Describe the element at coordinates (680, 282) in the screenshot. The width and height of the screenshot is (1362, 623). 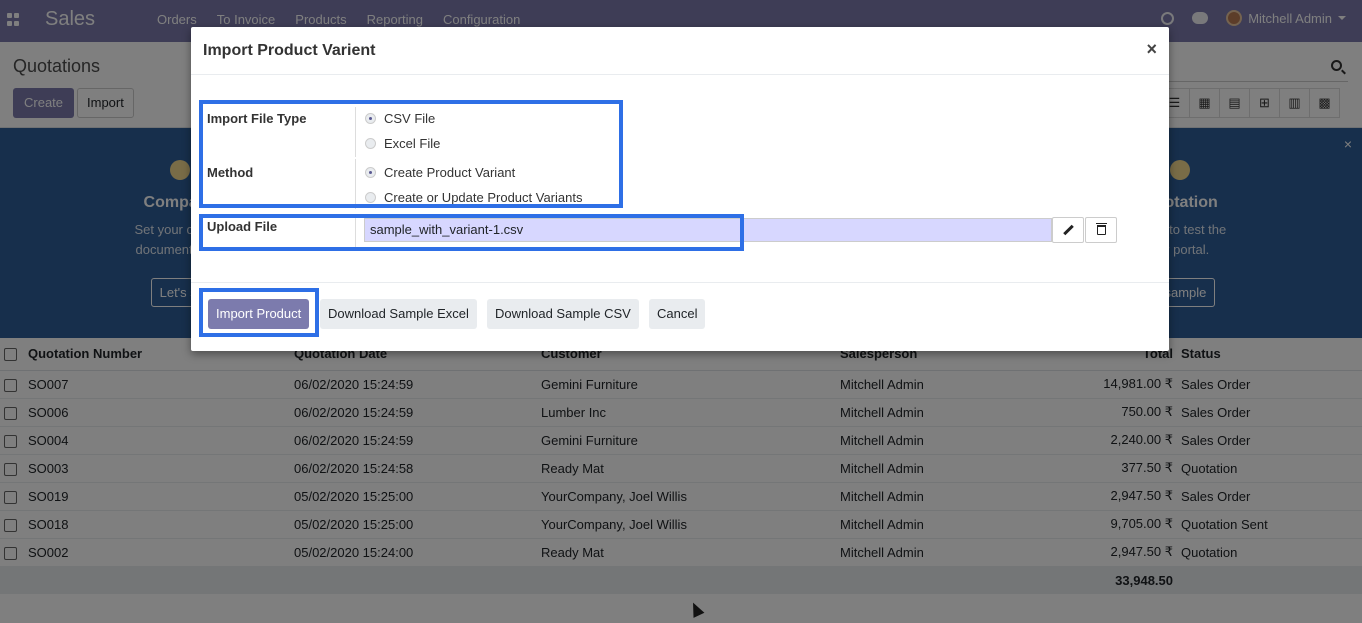
I see `footer-divider` at that location.